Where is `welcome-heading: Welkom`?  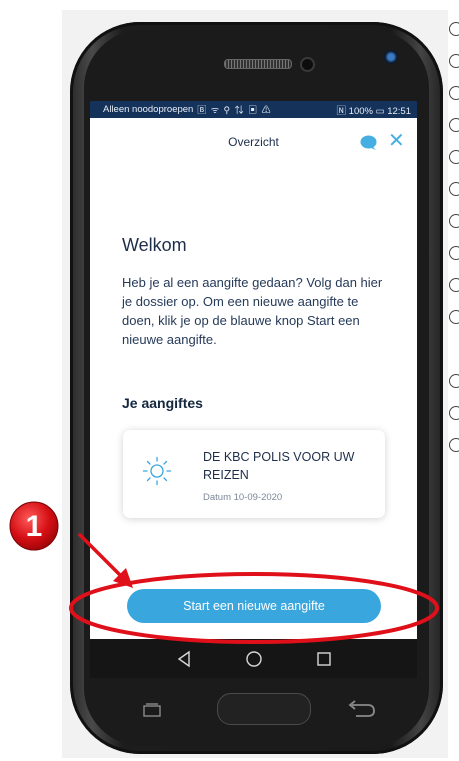 welcome-heading: Welkom is located at coordinates (154, 245).